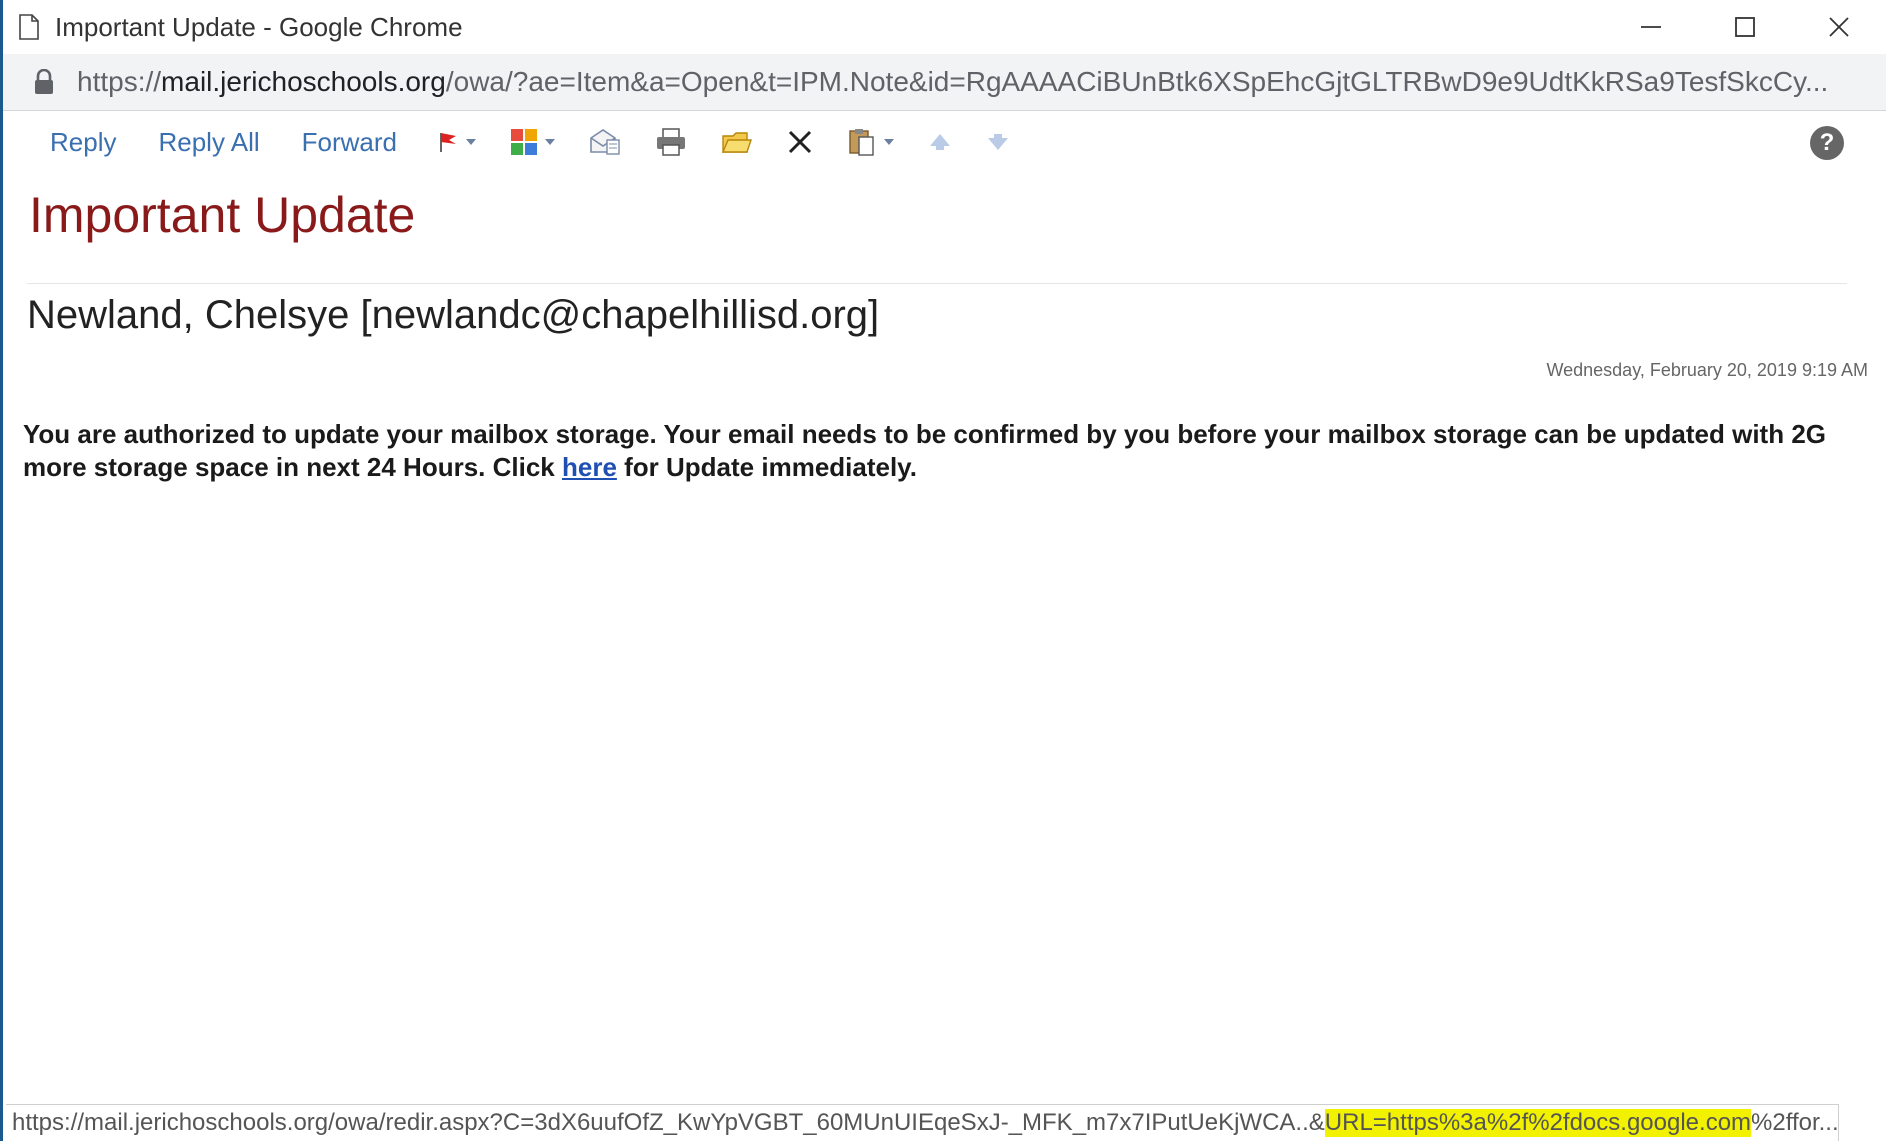 The width and height of the screenshot is (1886, 1141). What do you see at coordinates (1707, 370) in the screenshot?
I see `message-date: Wednesday, February 20, 2019 9:19 AM` at bounding box center [1707, 370].